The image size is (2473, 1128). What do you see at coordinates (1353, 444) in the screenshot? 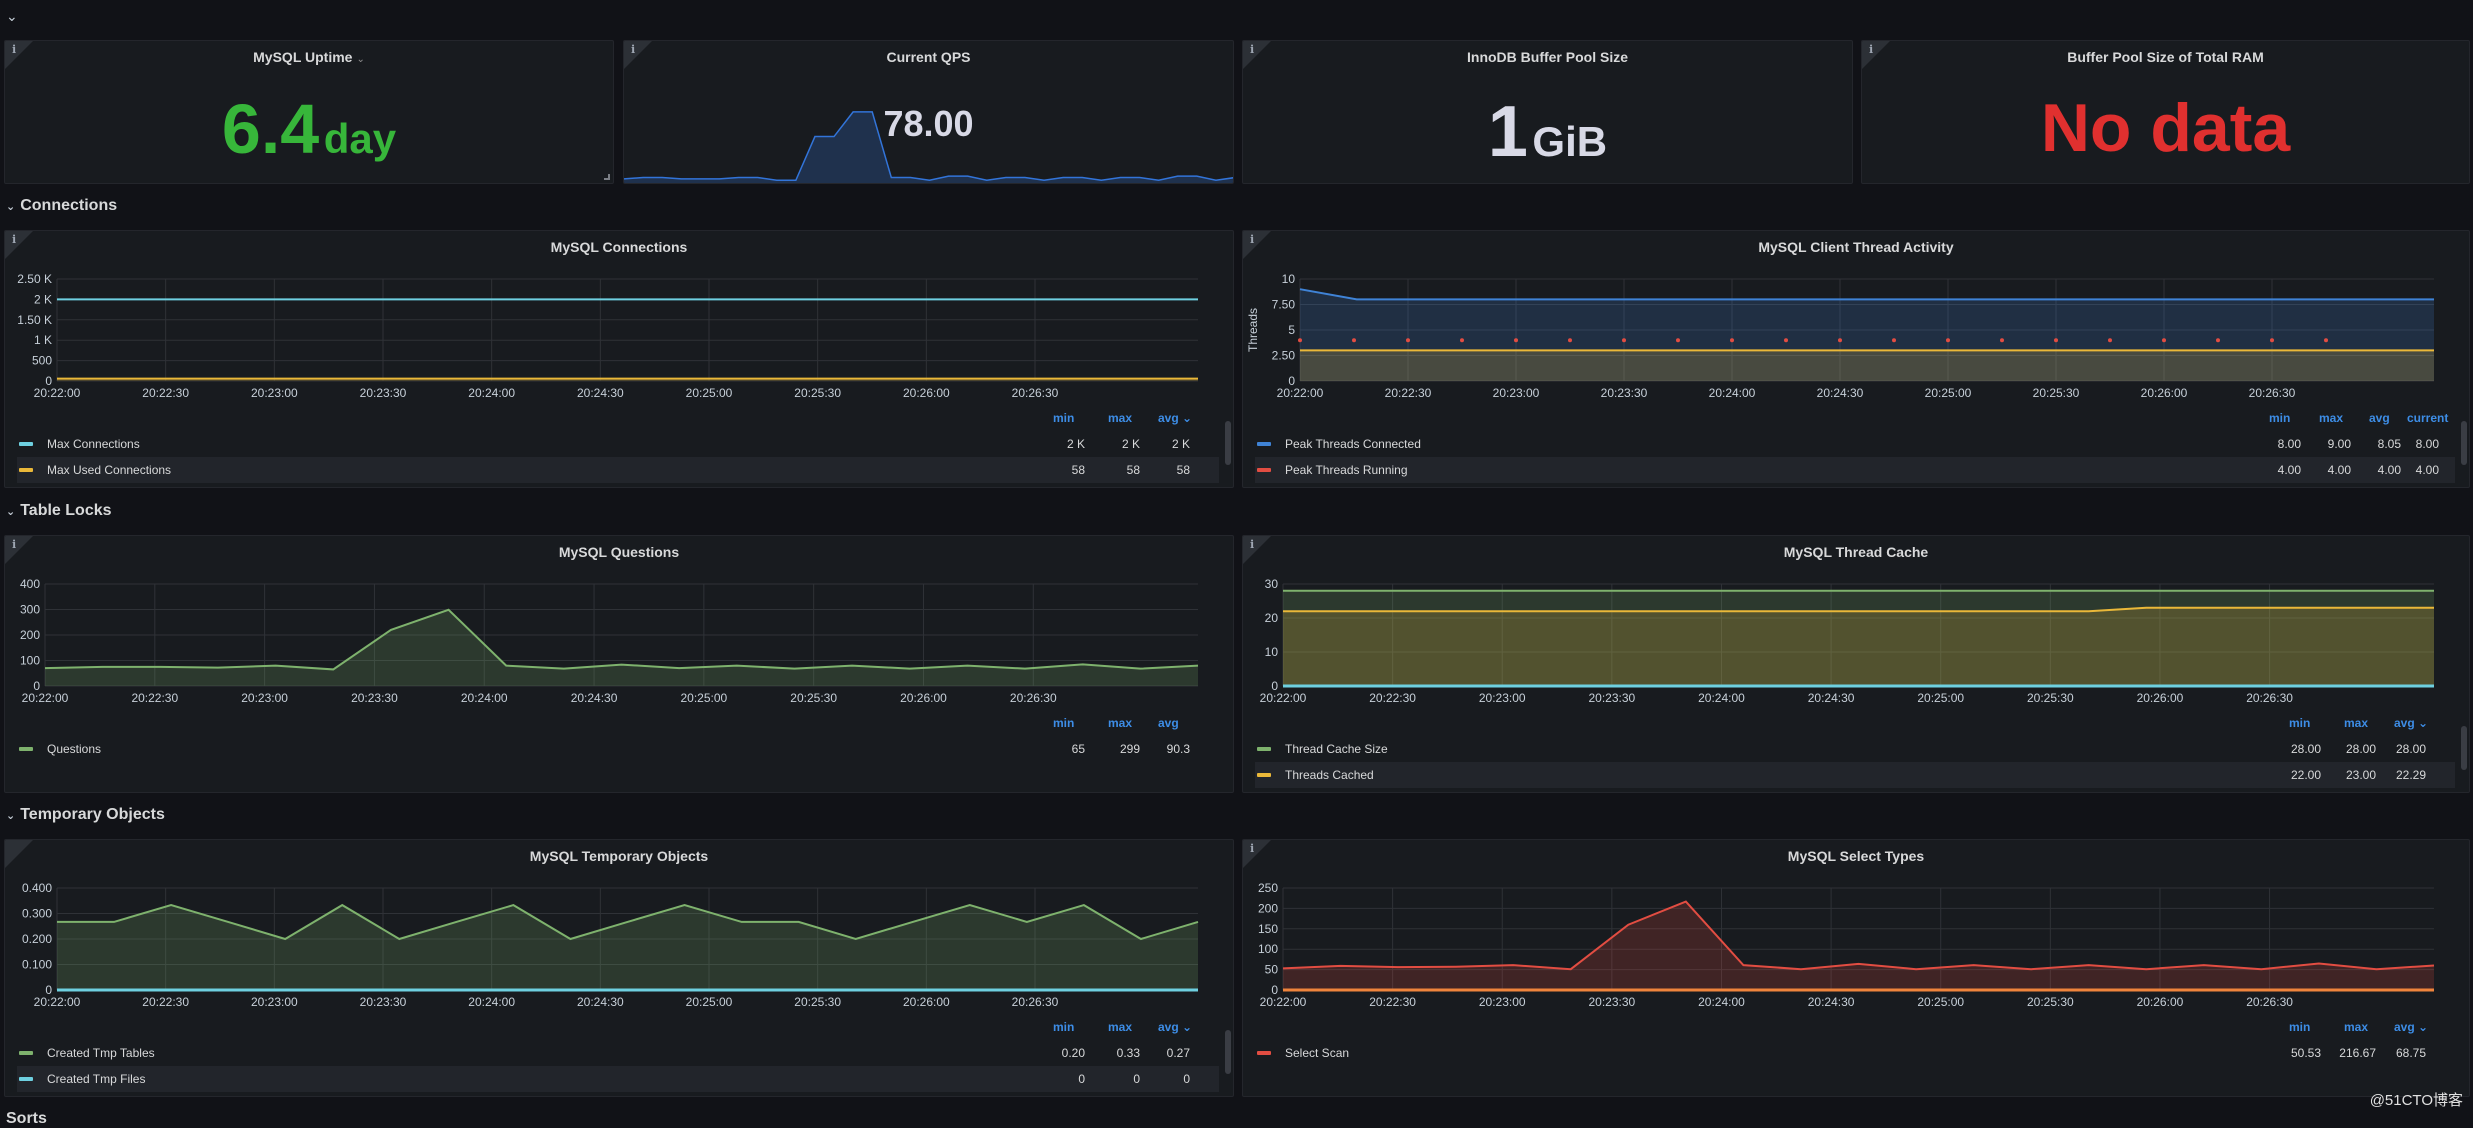
I see `legend-series-name: Peak Threads Connected` at bounding box center [1353, 444].